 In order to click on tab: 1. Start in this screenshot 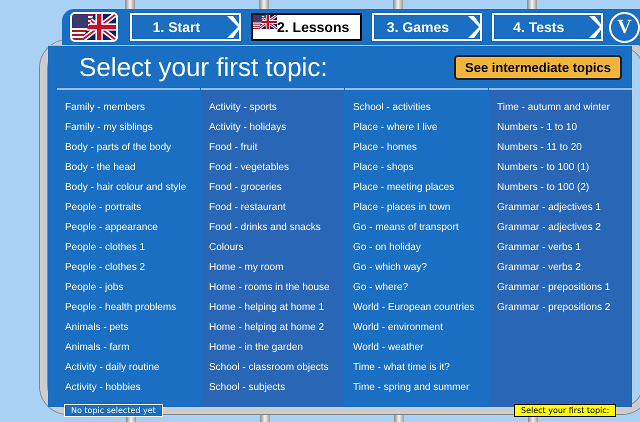, I will do `click(185, 27)`.